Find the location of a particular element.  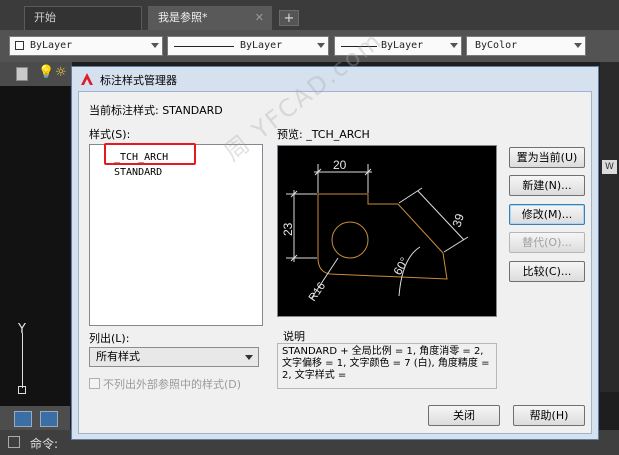

dim-radius-text: R16 is located at coordinates (317, 291).